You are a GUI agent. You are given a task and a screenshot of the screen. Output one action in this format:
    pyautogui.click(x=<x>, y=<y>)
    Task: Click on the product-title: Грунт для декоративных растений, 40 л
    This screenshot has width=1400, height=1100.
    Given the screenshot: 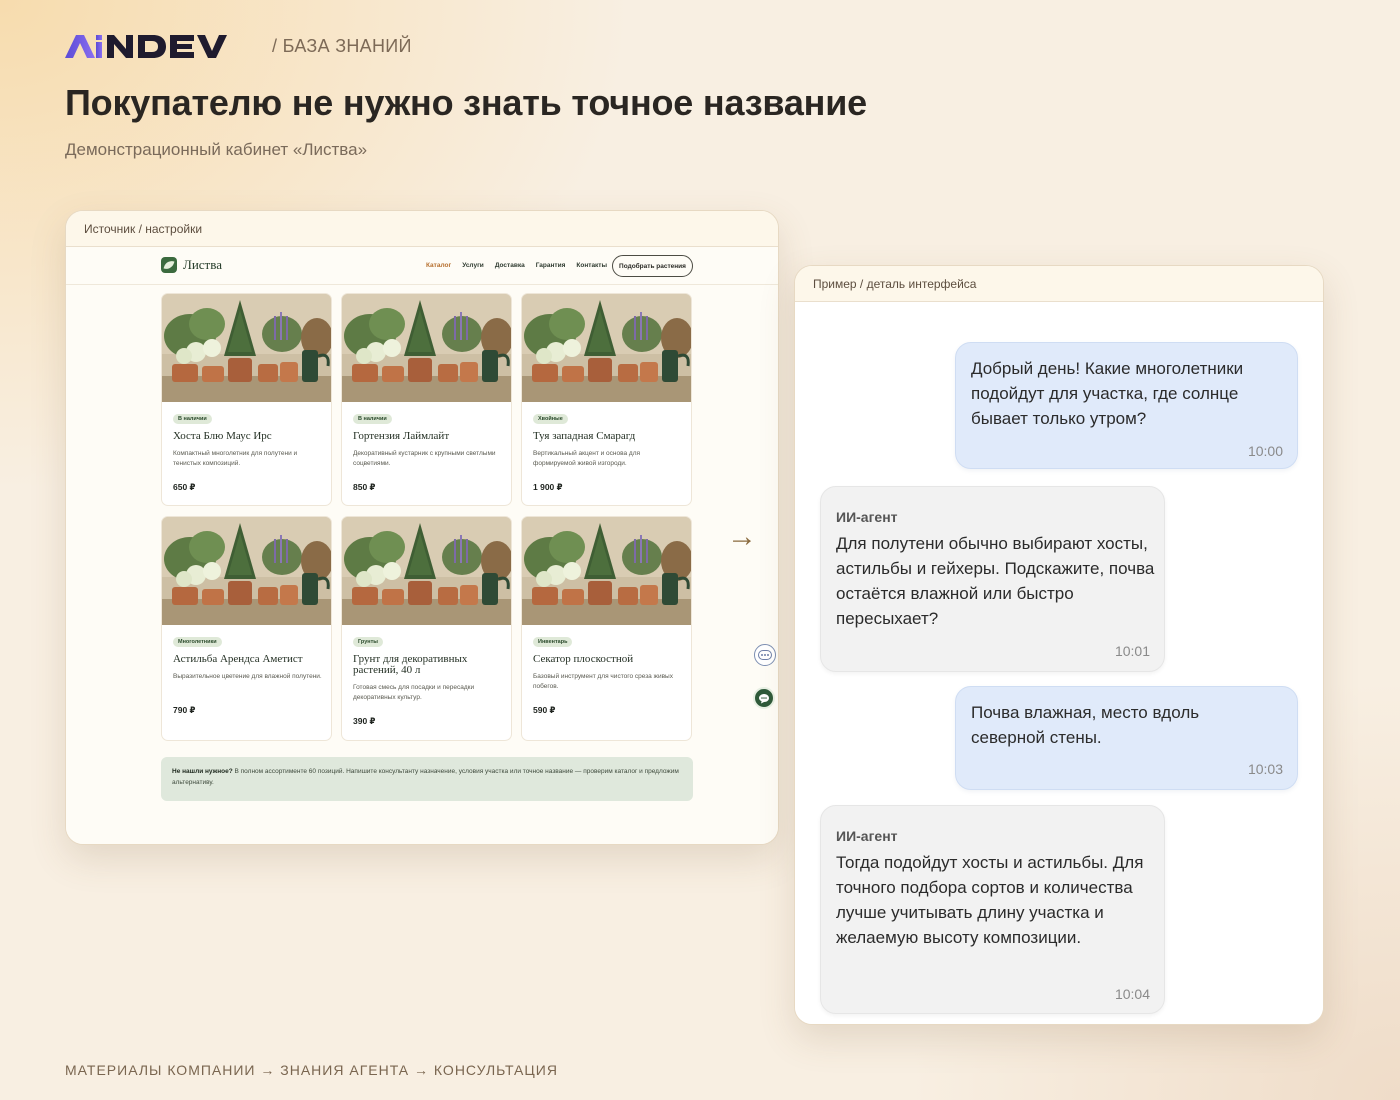 What is the action you would take?
    pyautogui.click(x=428, y=665)
    